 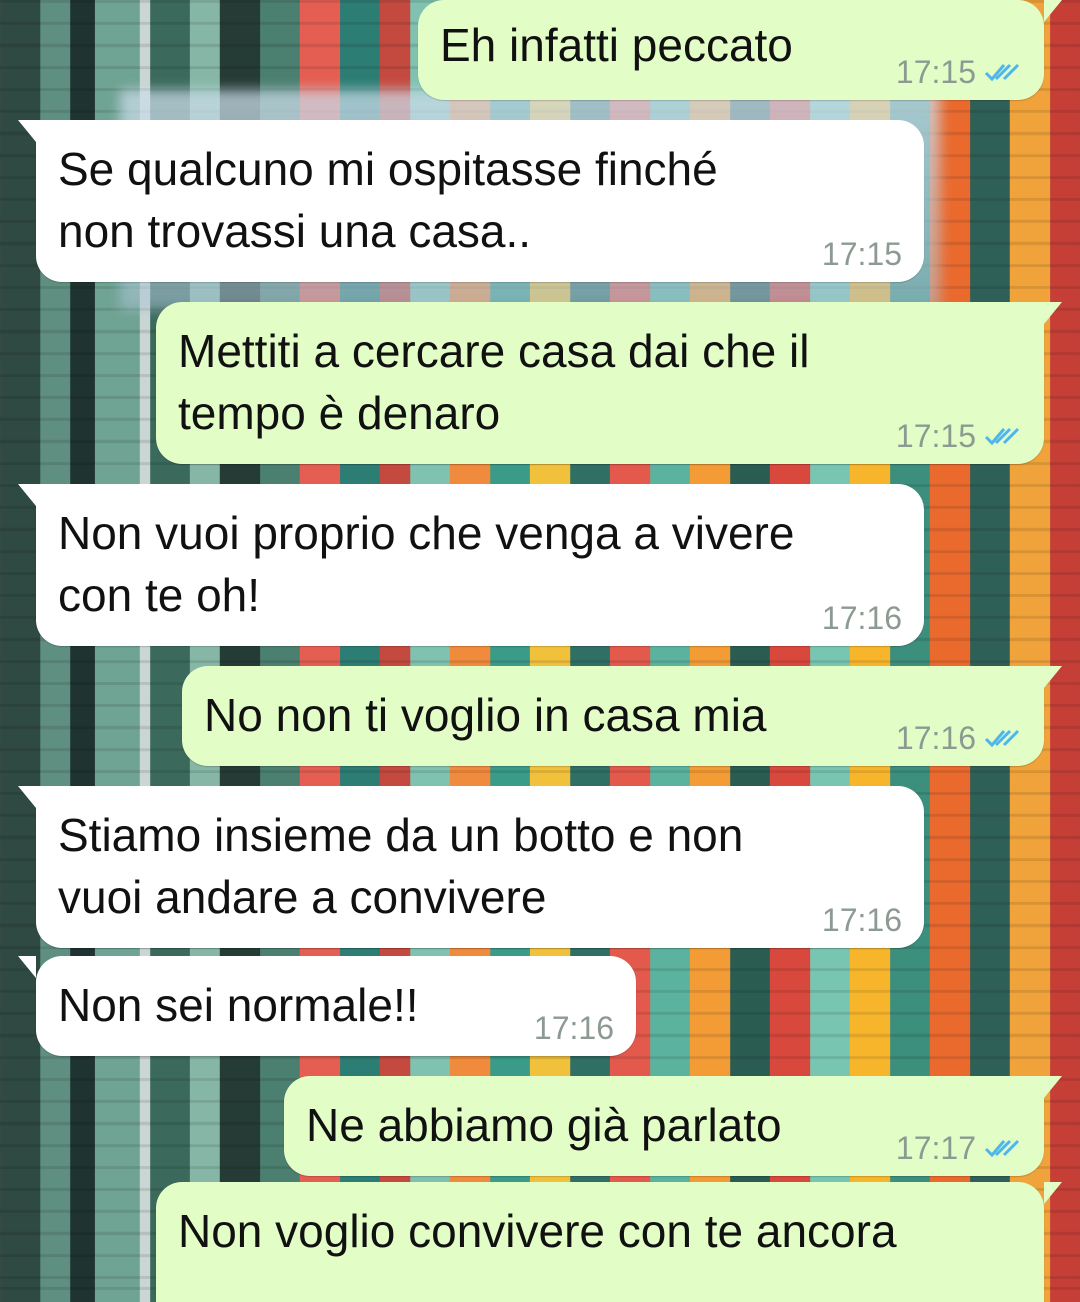 What do you see at coordinates (740, 50) in the screenshot?
I see `outgoing-message: Eh infatti peccato 17:15` at bounding box center [740, 50].